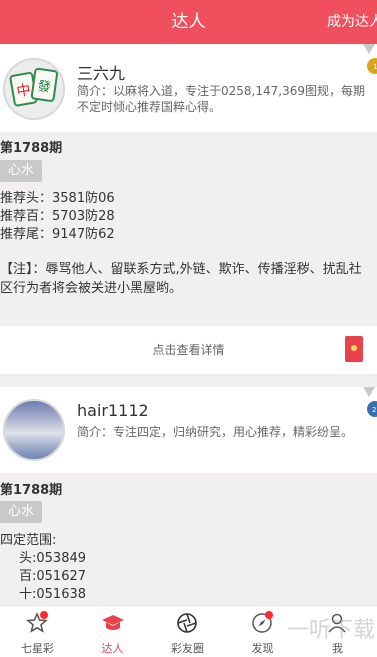  I want to click on expert-intro: 简介：专注四定，归纳研究，用心推荐，精彩纷呈。, so click(215, 432).